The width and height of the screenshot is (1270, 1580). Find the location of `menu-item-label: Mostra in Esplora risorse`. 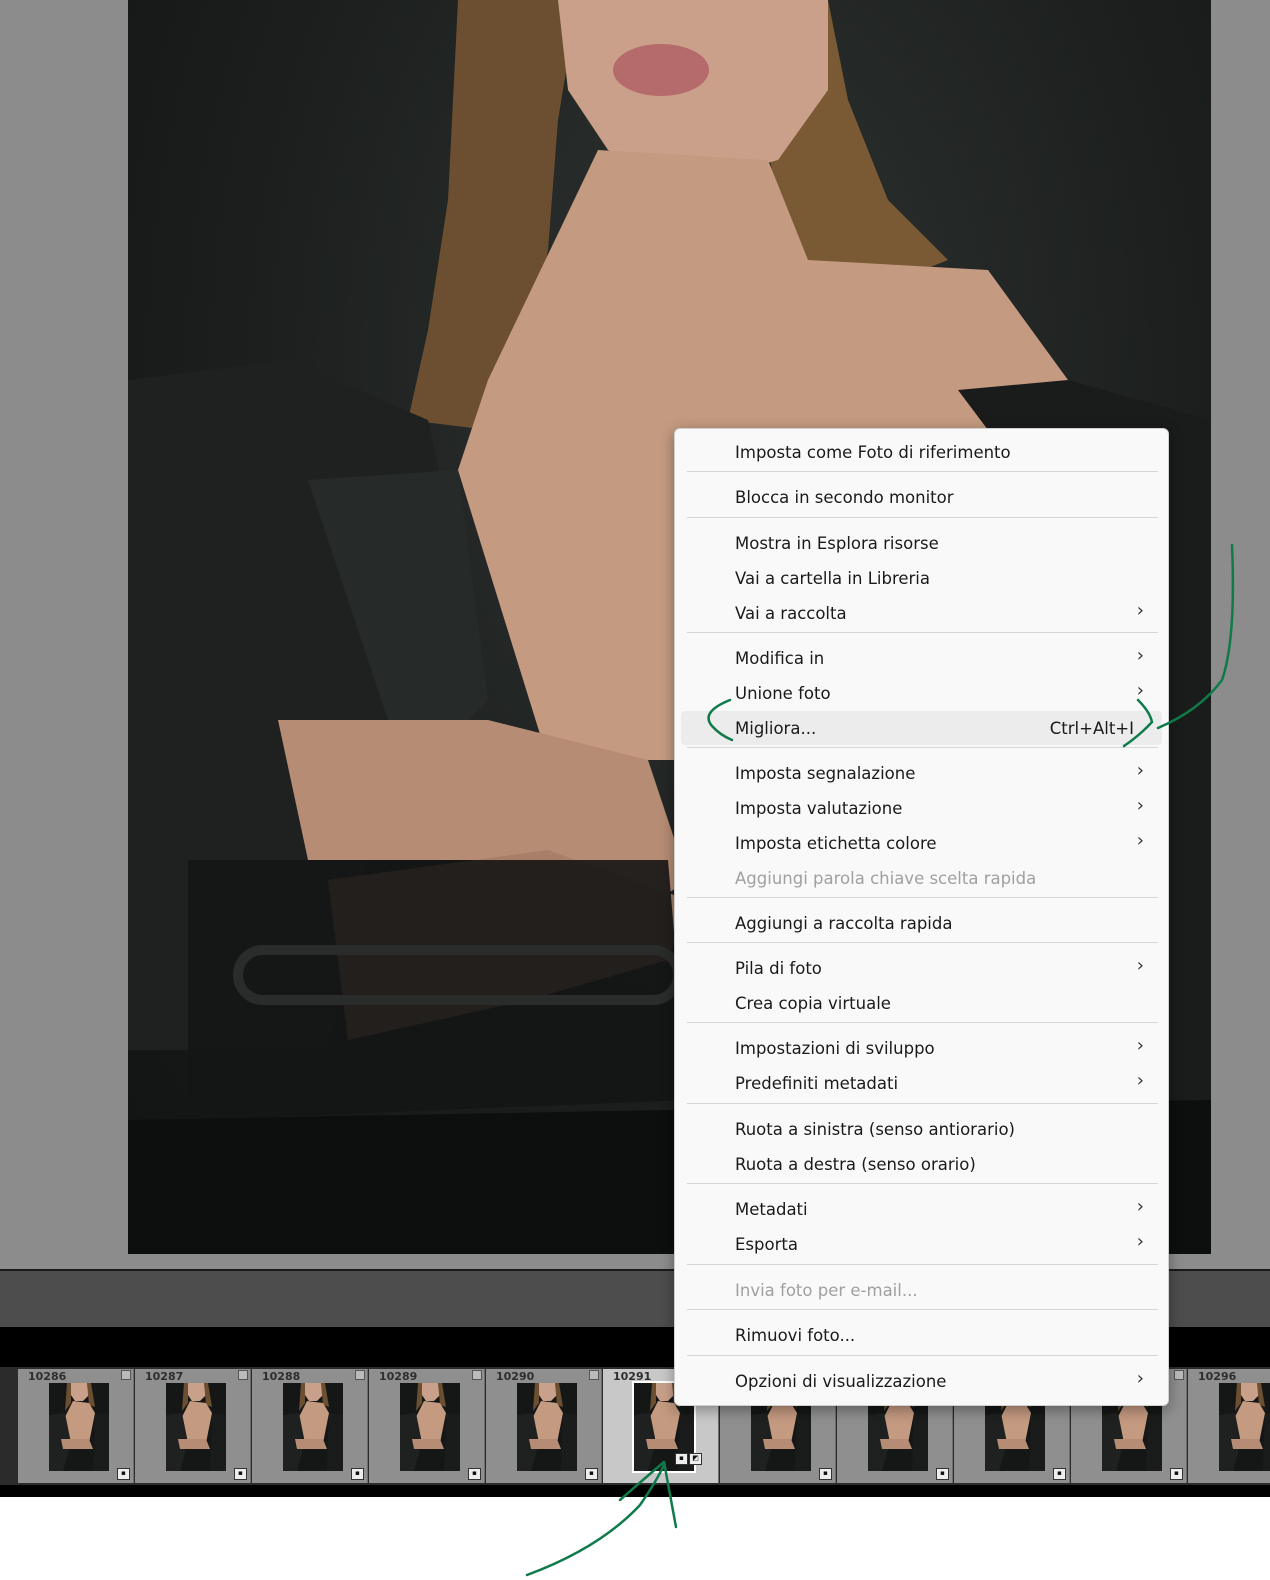

menu-item-label: Mostra in Esplora risorse is located at coordinates (837, 543).